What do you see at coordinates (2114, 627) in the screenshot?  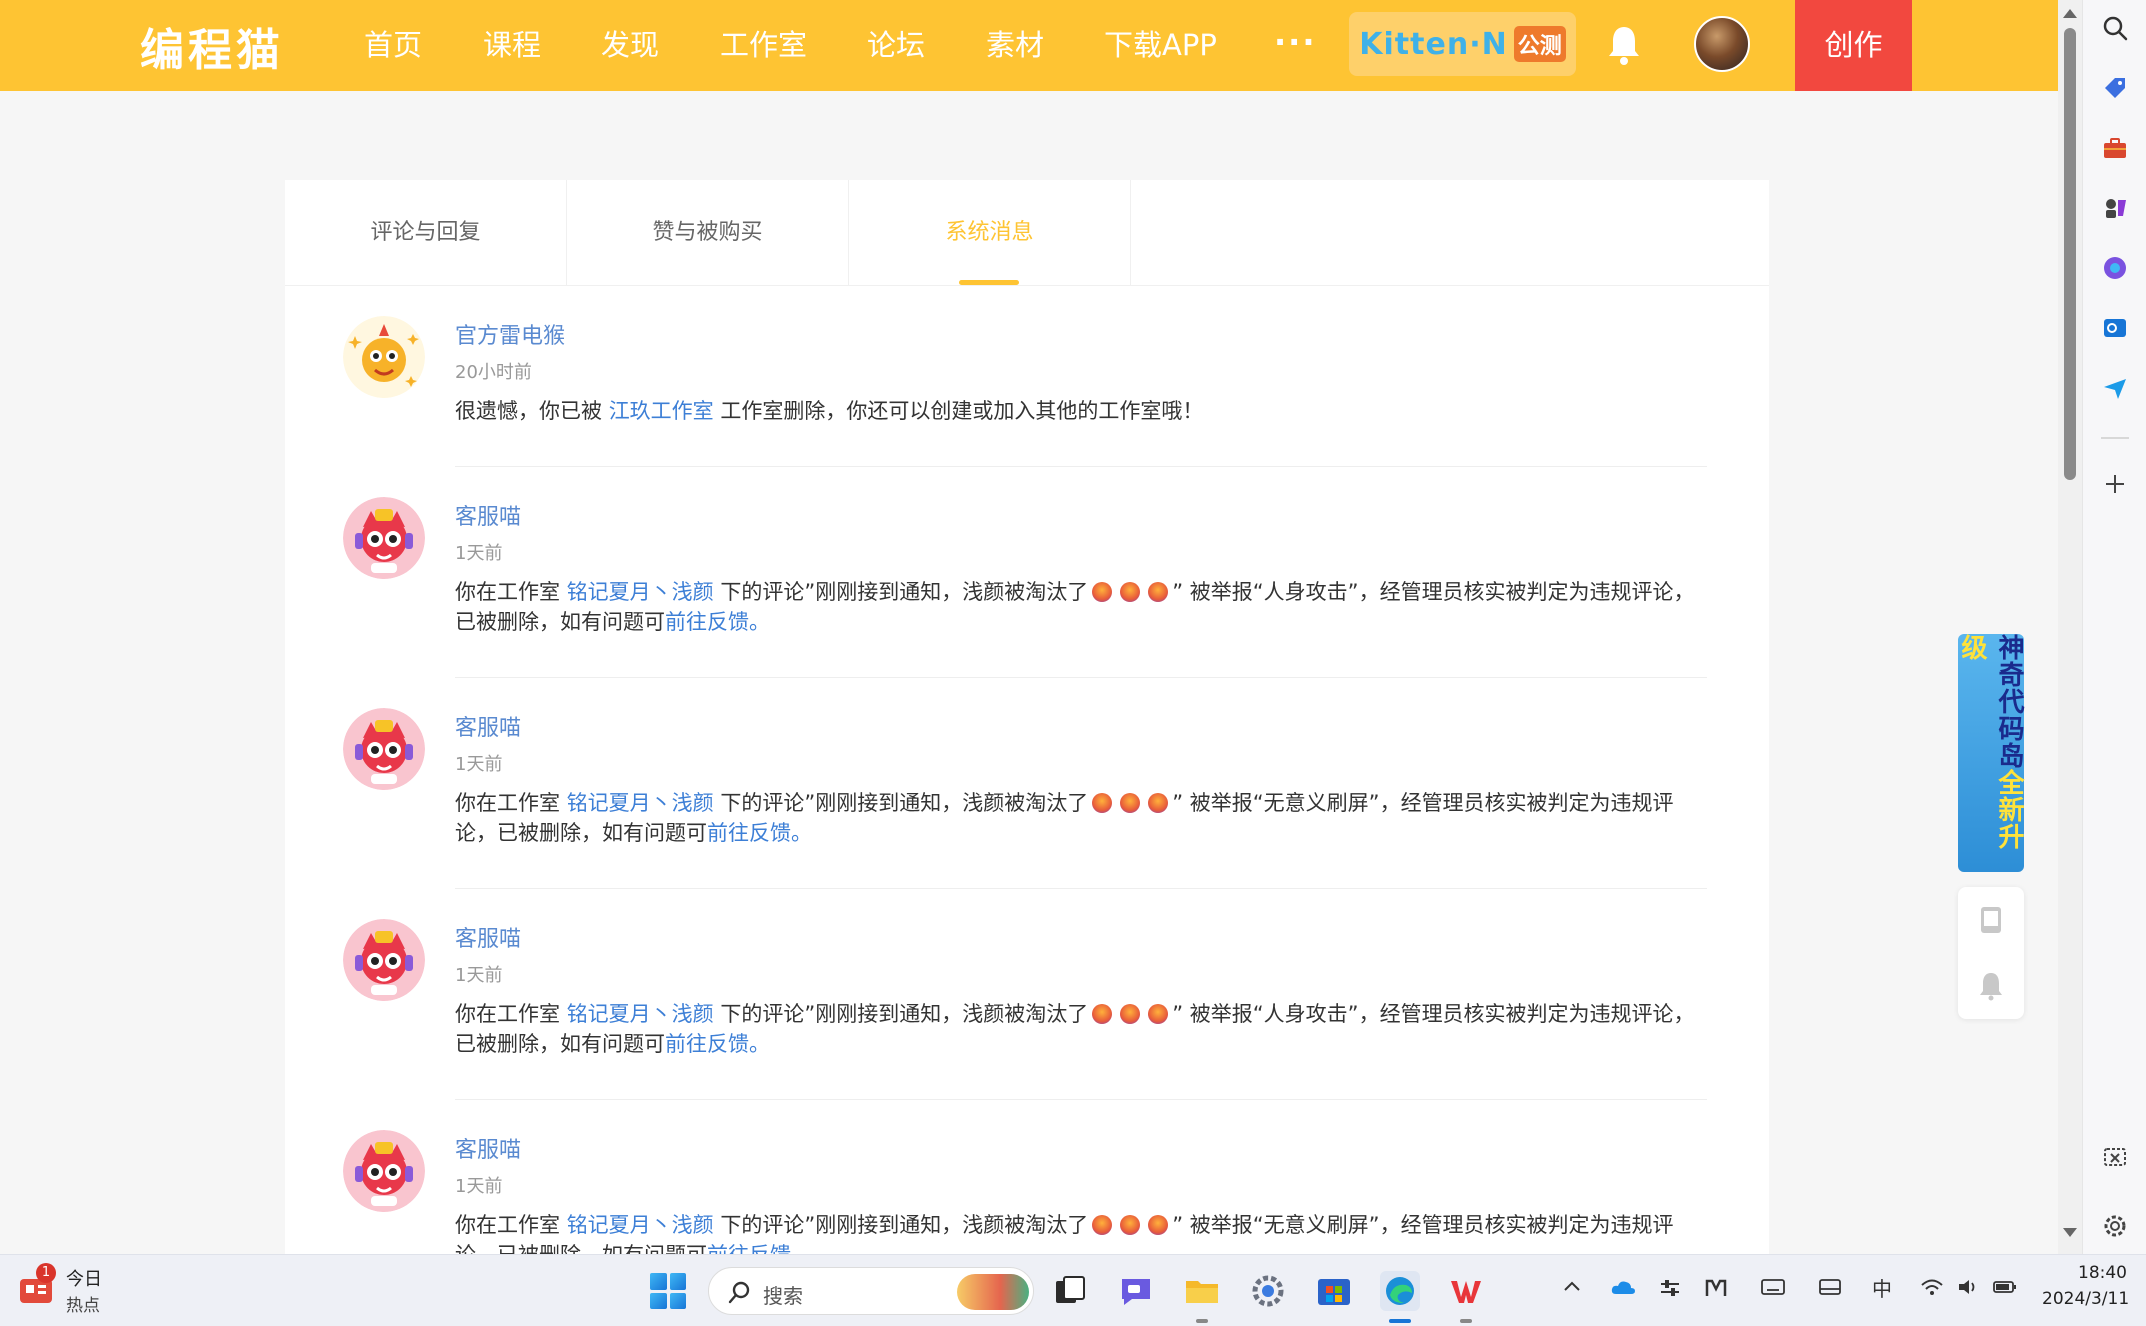 I see `browser-sidebar` at bounding box center [2114, 627].